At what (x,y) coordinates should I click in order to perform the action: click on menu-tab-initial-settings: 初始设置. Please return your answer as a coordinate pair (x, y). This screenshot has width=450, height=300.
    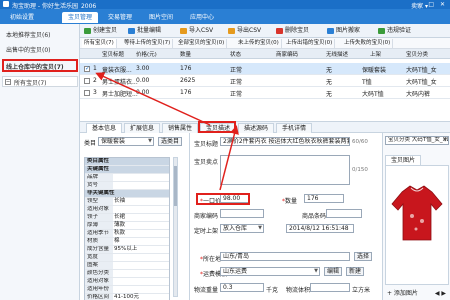
    Looking at the image, I should click on (22, 17).